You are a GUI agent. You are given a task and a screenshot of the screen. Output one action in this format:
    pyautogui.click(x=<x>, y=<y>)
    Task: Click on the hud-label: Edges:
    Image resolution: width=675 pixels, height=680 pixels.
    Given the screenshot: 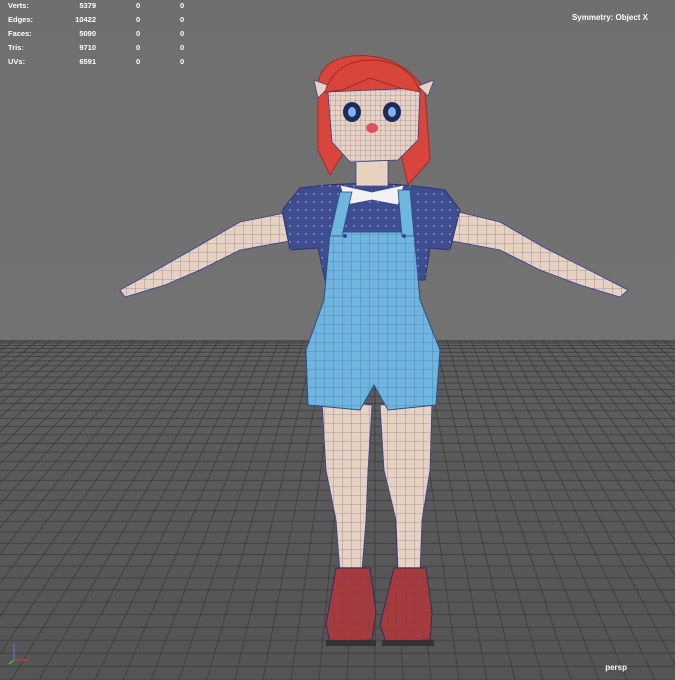 What is the action you would take?
    pyautogui.click(x=21, y=19)
    